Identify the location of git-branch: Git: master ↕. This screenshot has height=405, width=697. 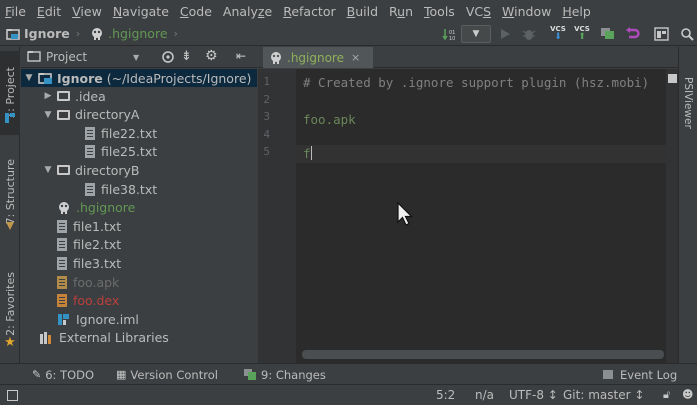
(603, 395).